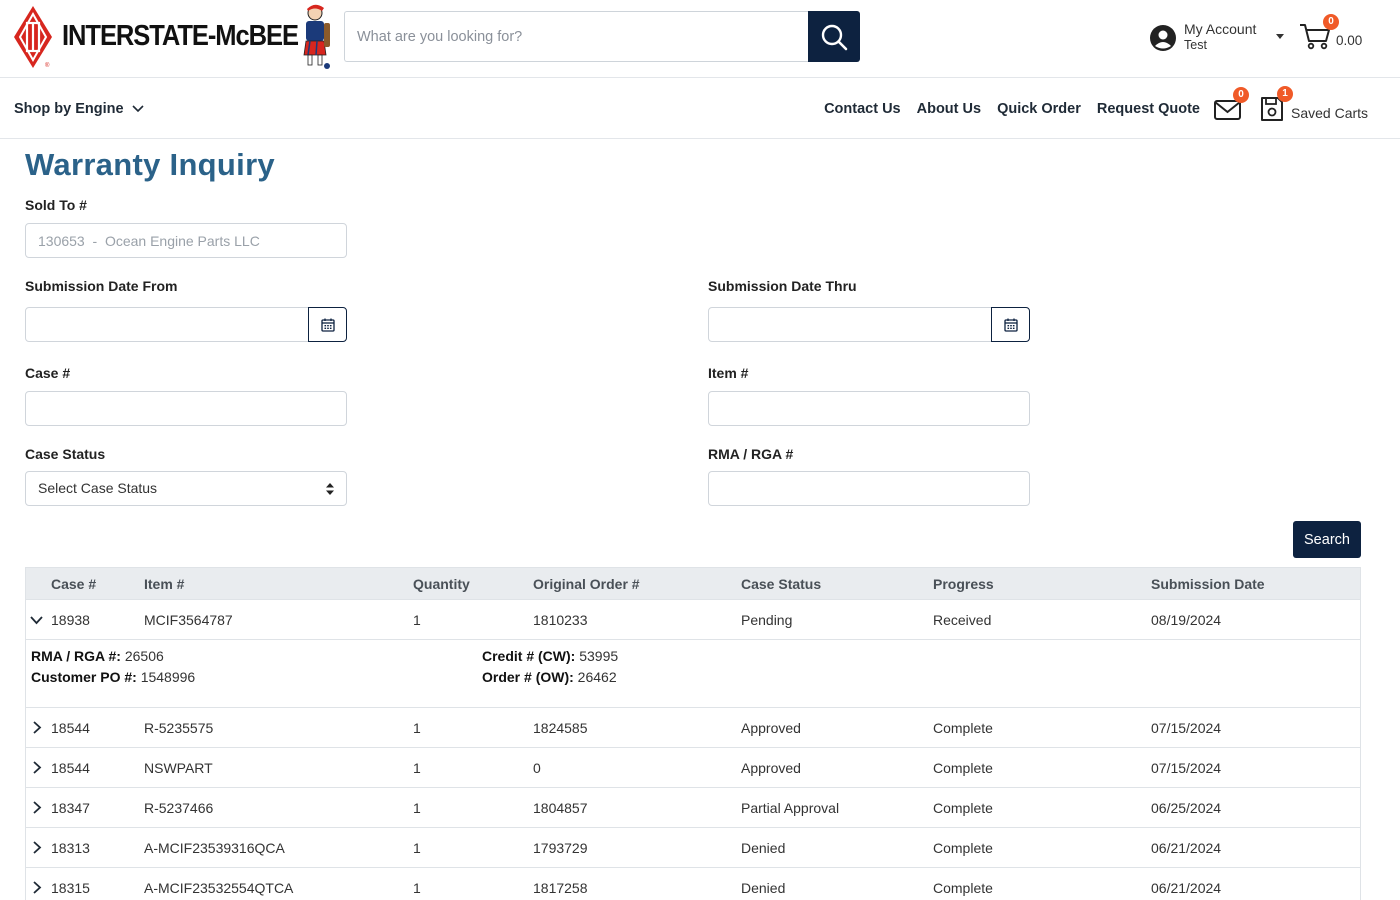 The width and height of the screenshot is (1400, 900). I want to click on search-icon, so click(834, 37).